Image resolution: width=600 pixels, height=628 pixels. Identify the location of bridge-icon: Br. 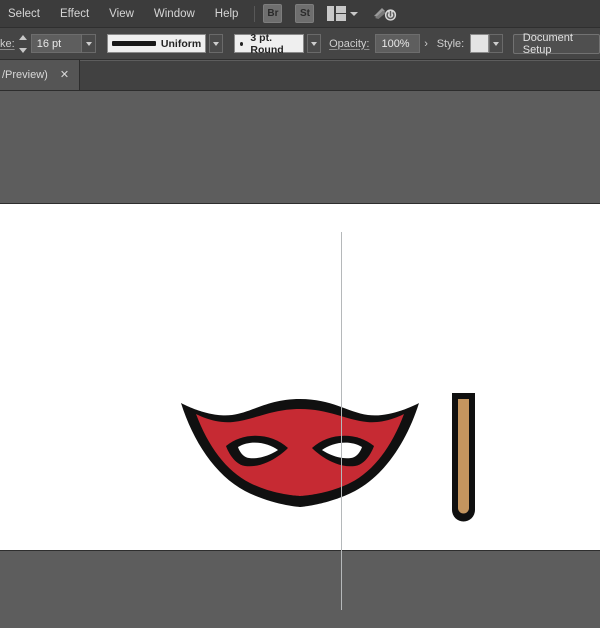
(273, 13).